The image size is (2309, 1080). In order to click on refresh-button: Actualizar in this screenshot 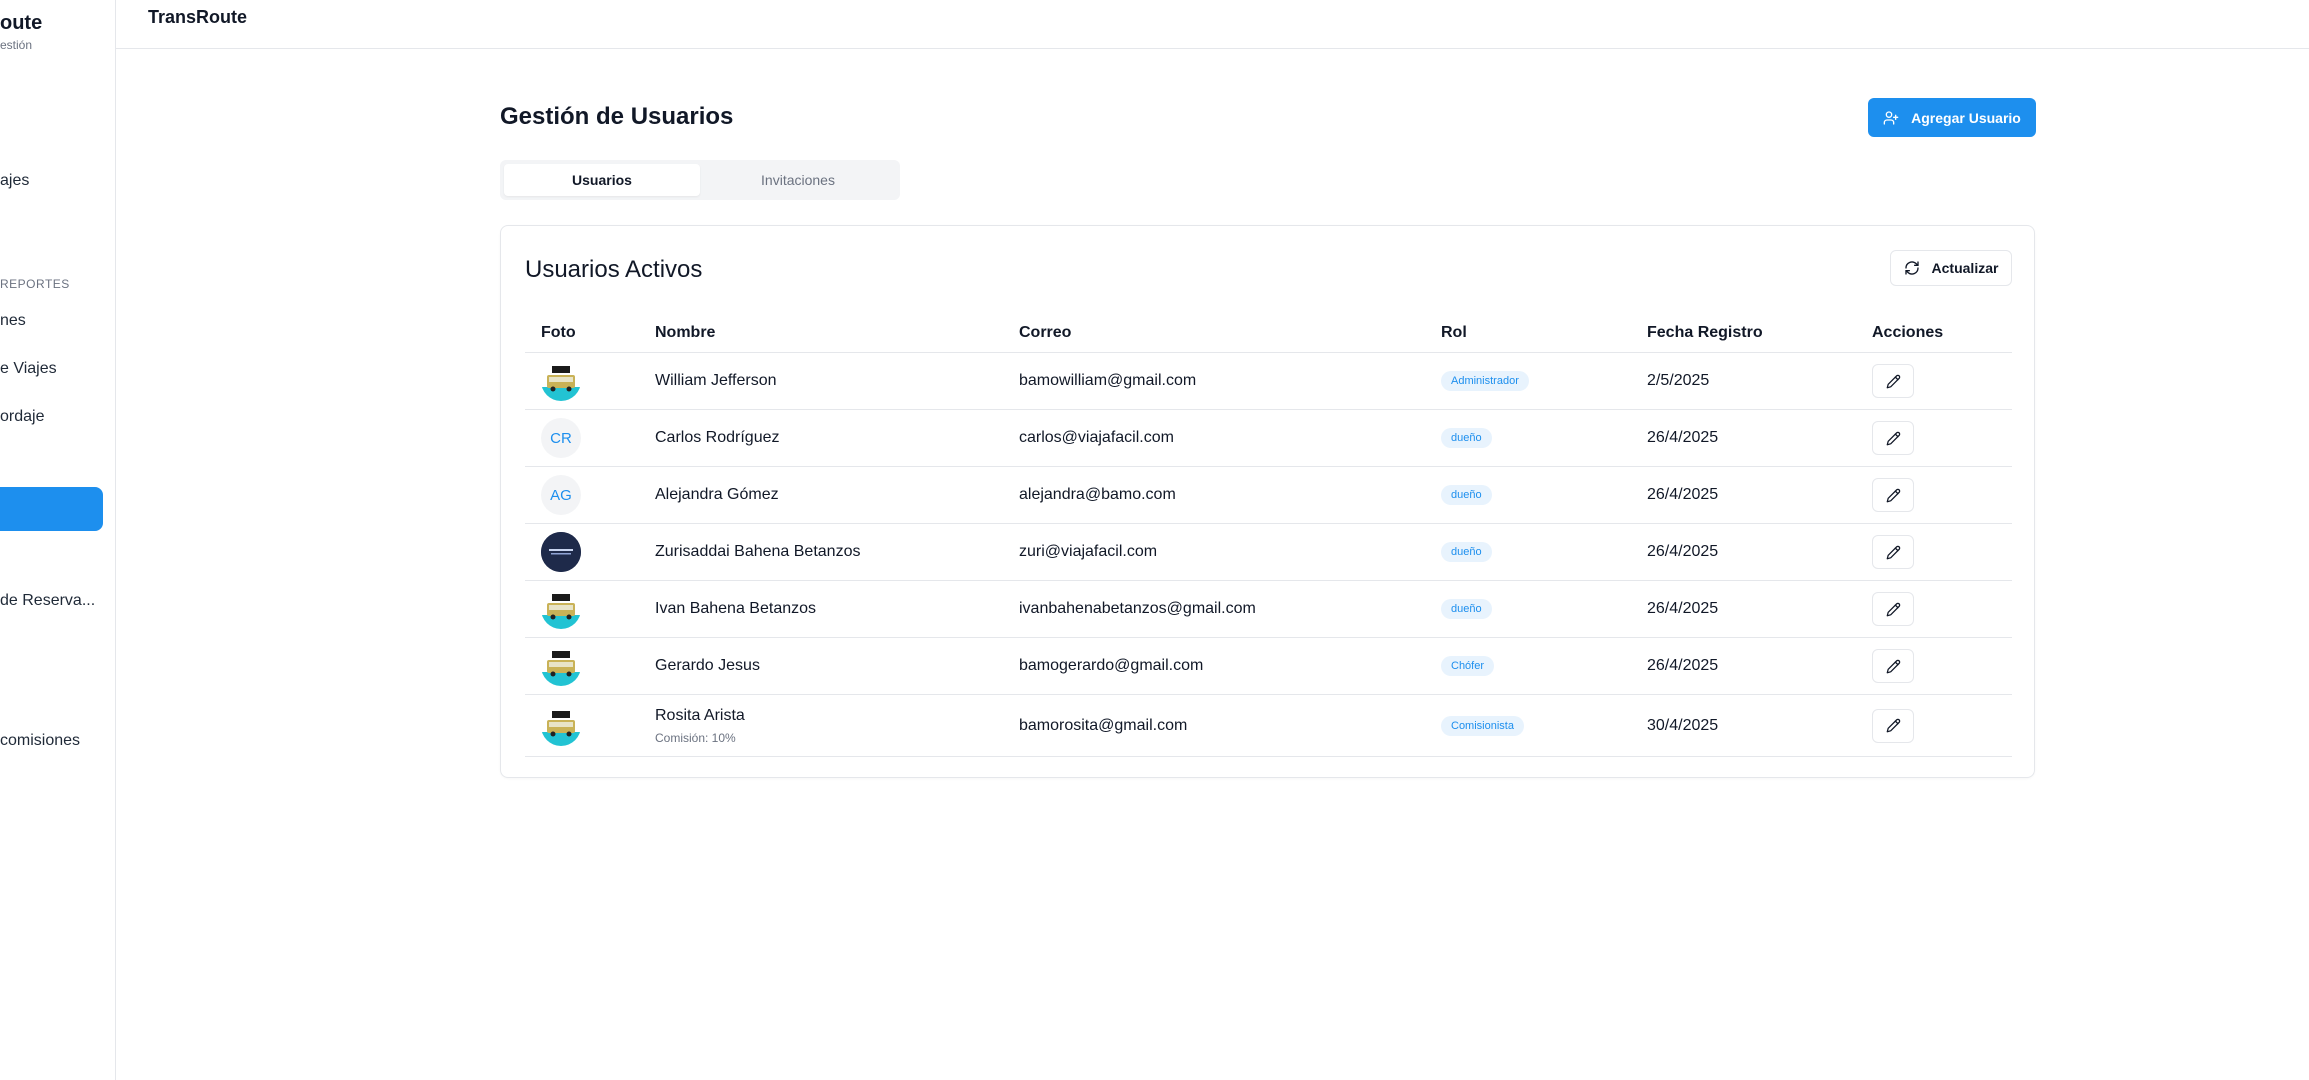, I will do `click(1951, 268)`.